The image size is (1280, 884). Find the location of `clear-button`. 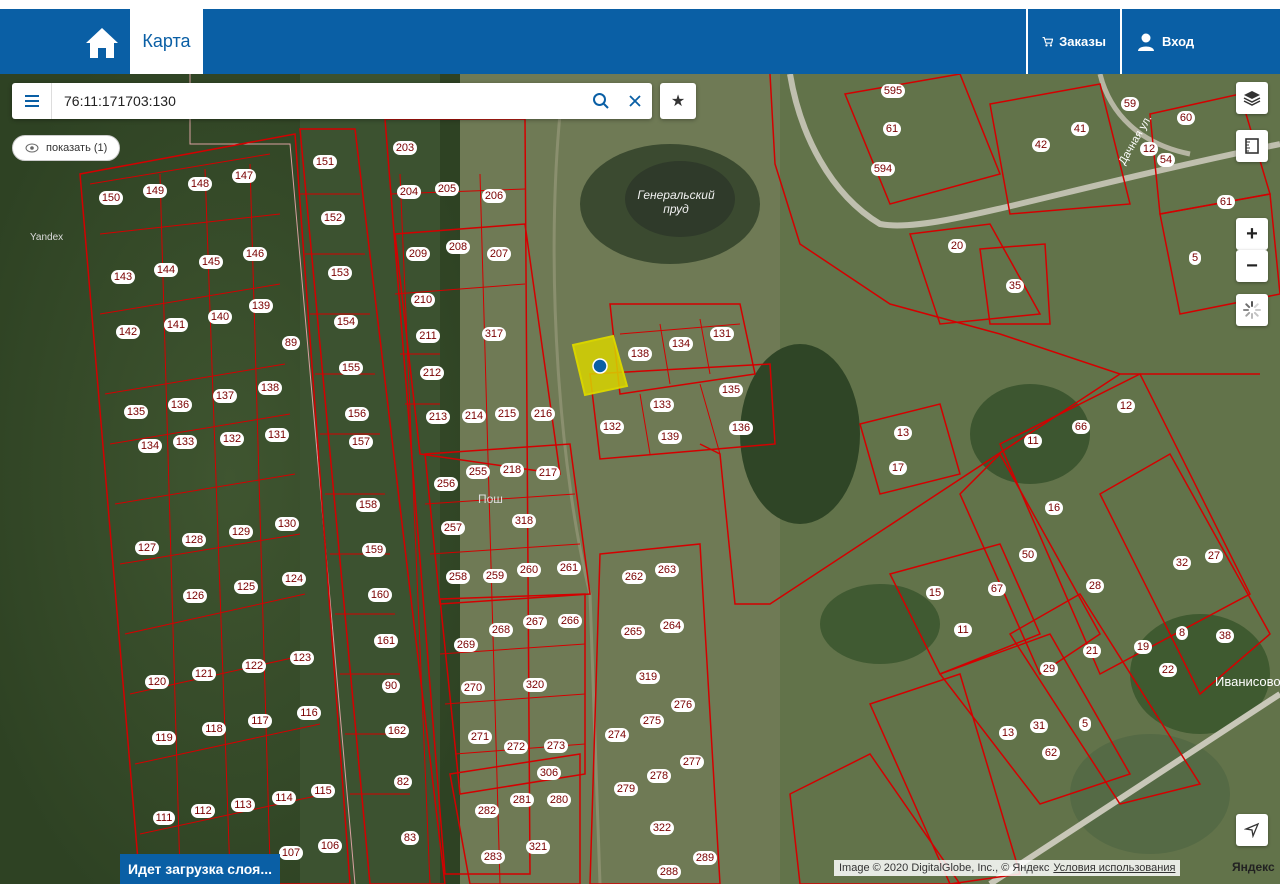

clear-button is located at coordinates (635, 101).